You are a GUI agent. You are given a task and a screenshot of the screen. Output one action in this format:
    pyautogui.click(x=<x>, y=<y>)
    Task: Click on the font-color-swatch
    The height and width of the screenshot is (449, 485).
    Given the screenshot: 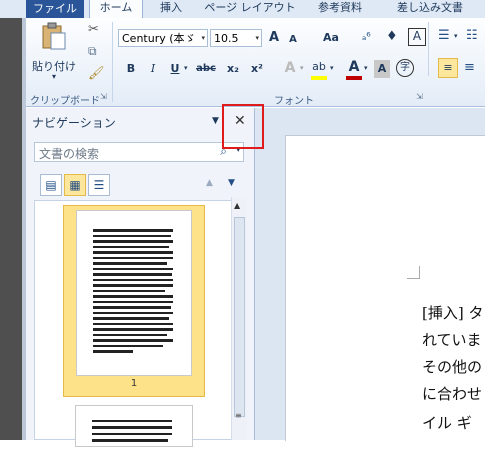 What is the action you would take?
    pyautogui.click(x=354, y=78)
    